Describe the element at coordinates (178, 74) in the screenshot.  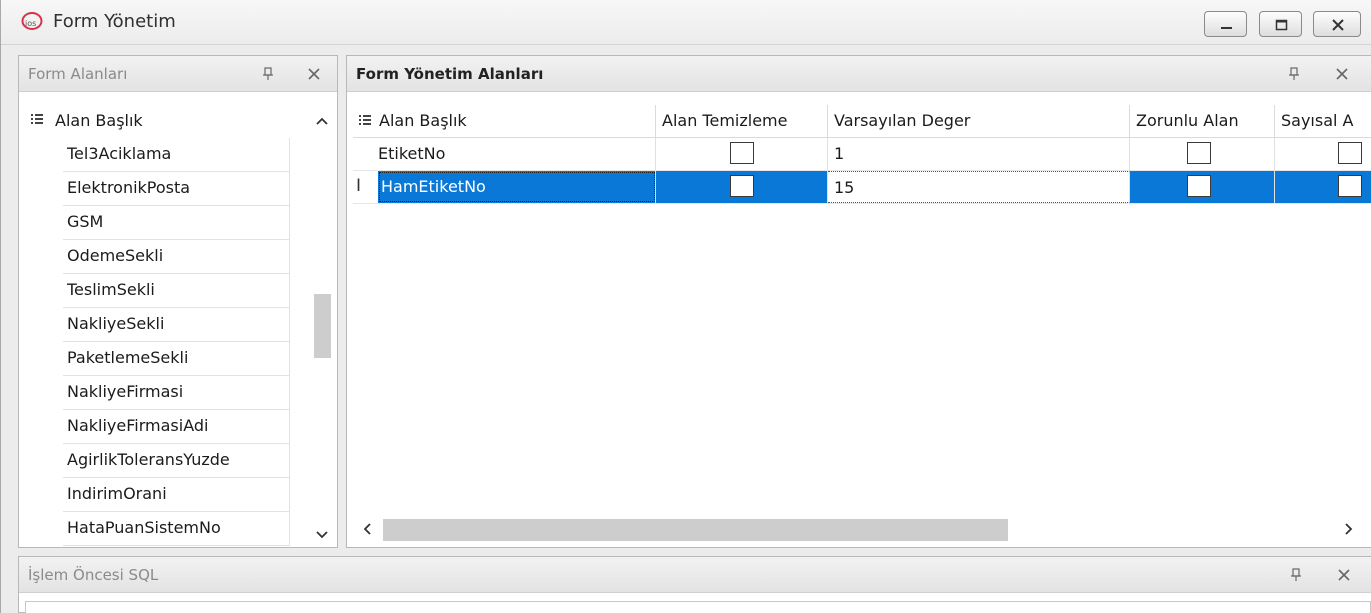
I see `form-alanlari-header: Form Alanları` at that location.